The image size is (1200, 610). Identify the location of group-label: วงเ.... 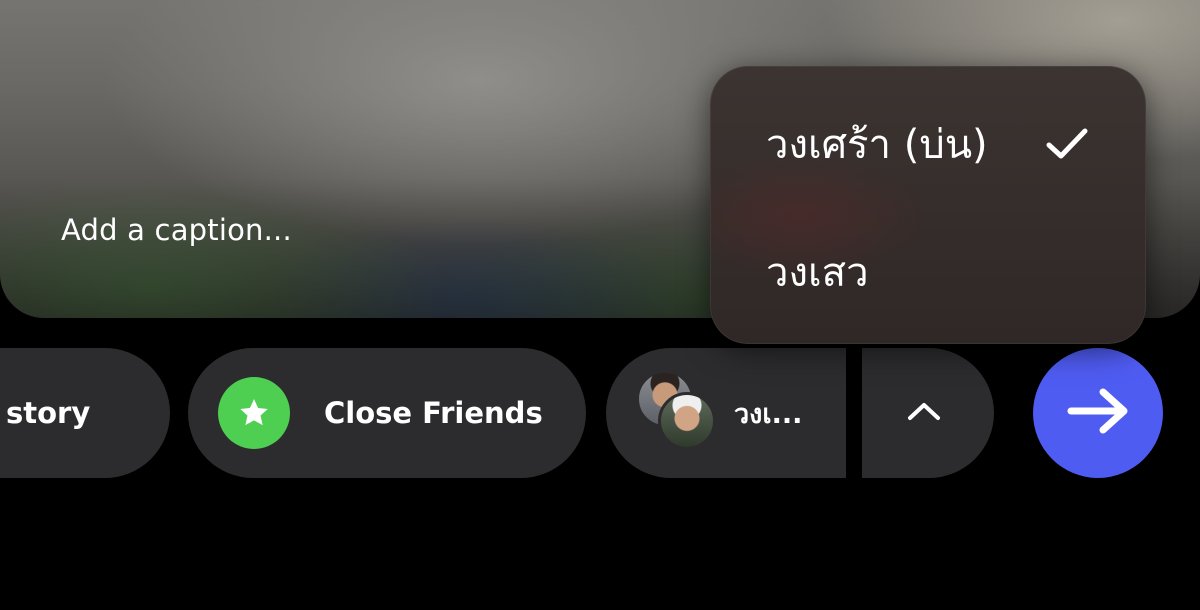
(768, 414).